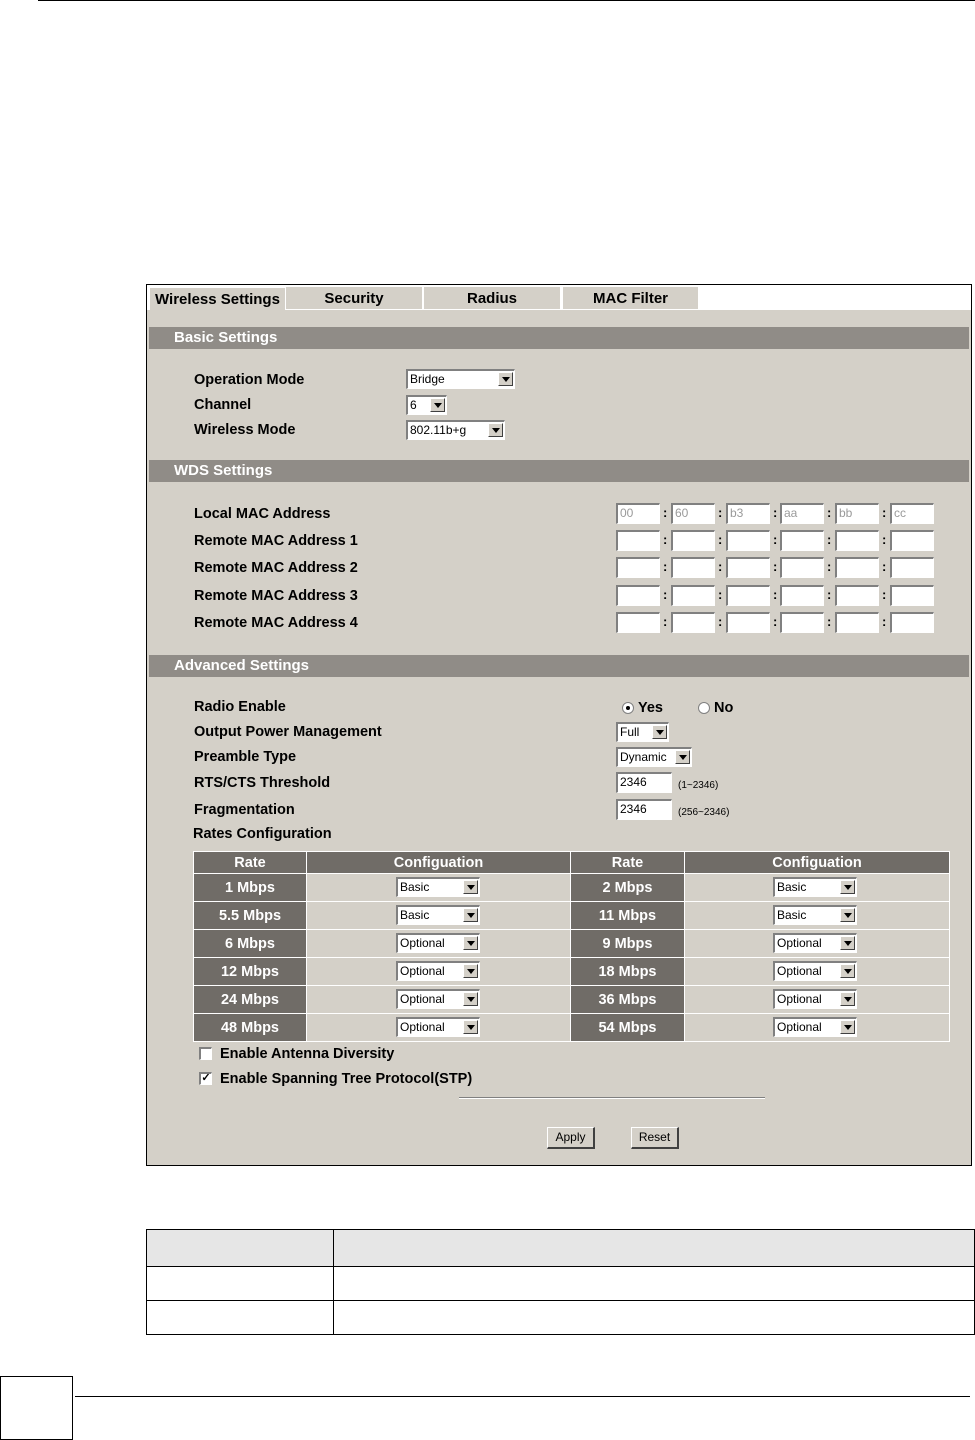  I want to click on output-power-value: Full, so click(630, 732).